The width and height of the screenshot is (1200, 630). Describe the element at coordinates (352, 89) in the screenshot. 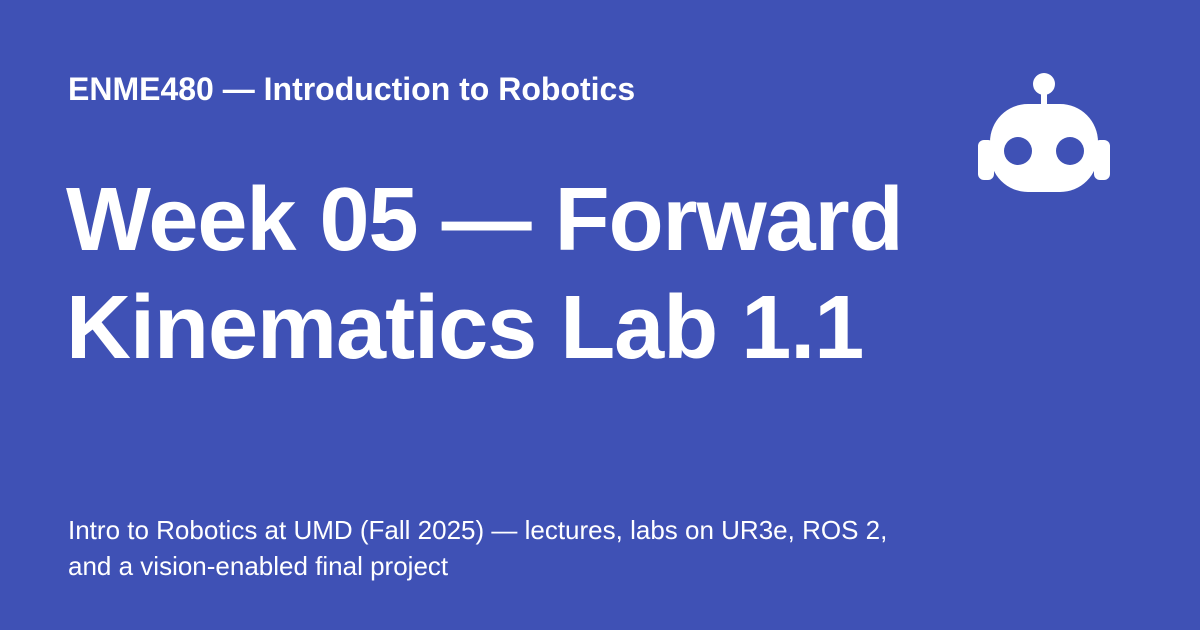

I see `course-label: ENME480 — Introduction to Robotics` at that location.